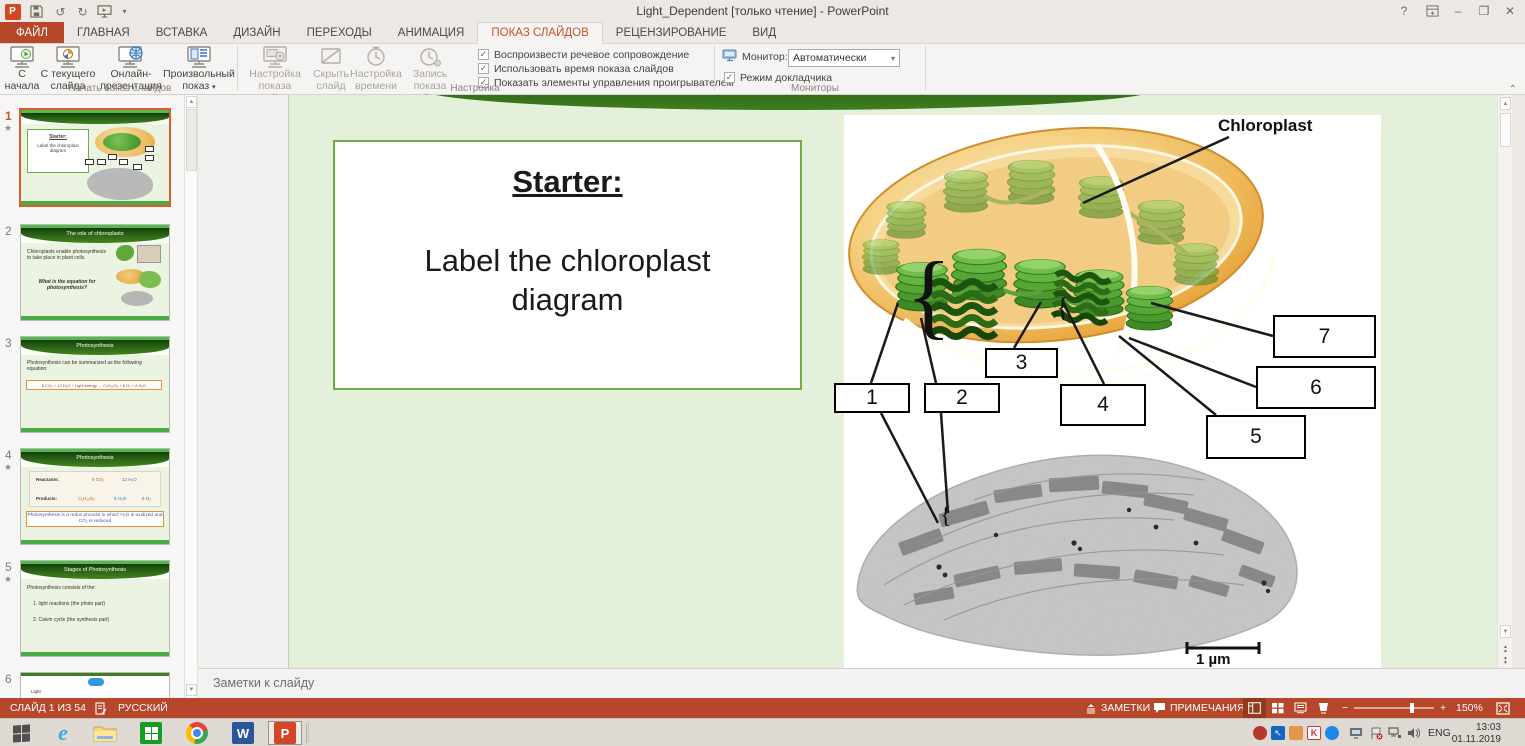 The image size is (1525, 746). I want to click on internet-explorer-icon: e, so click(63, 732).